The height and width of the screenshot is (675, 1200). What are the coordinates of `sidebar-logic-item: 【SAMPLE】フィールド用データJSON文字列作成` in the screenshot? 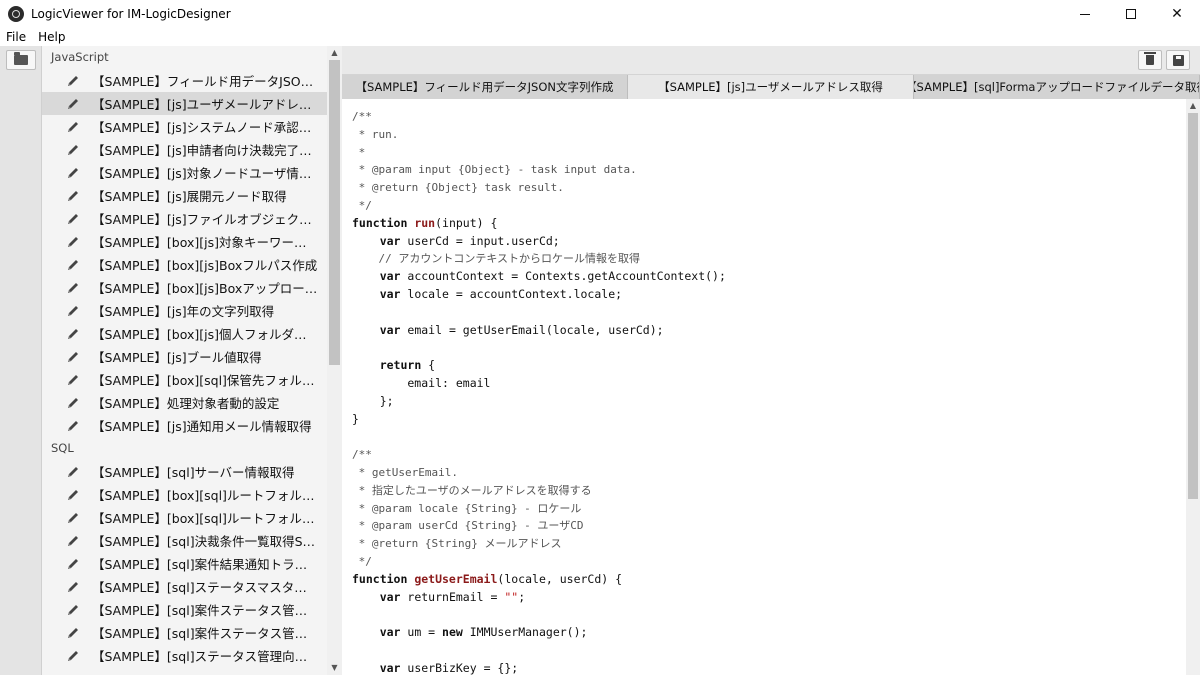 It's located at (184, 80).